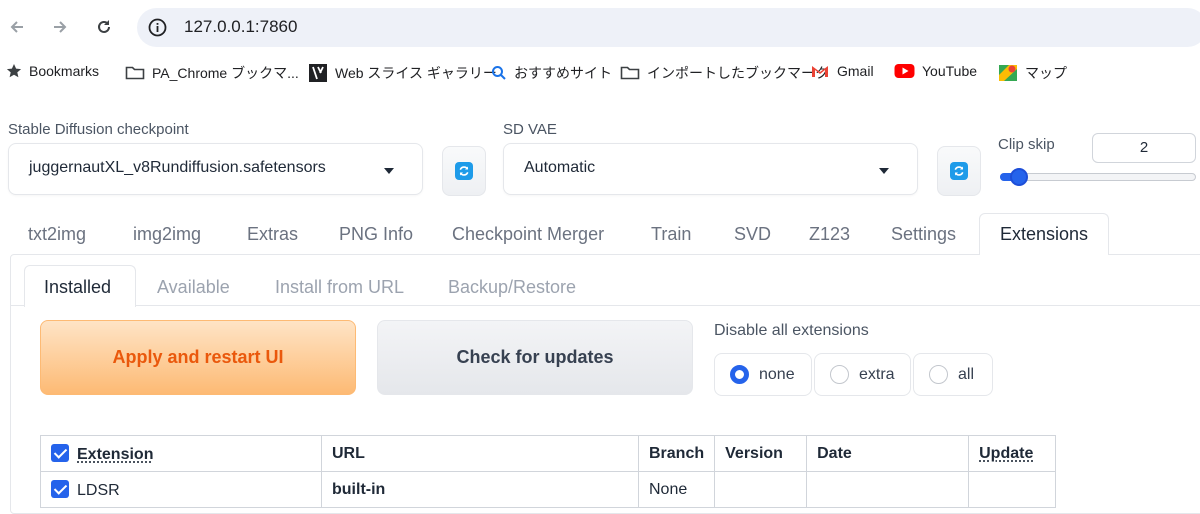  What do you see at coordinates (98, 490) in the screenshot?
I see `extension-name: LDSR` at bounding box center [98, 490].